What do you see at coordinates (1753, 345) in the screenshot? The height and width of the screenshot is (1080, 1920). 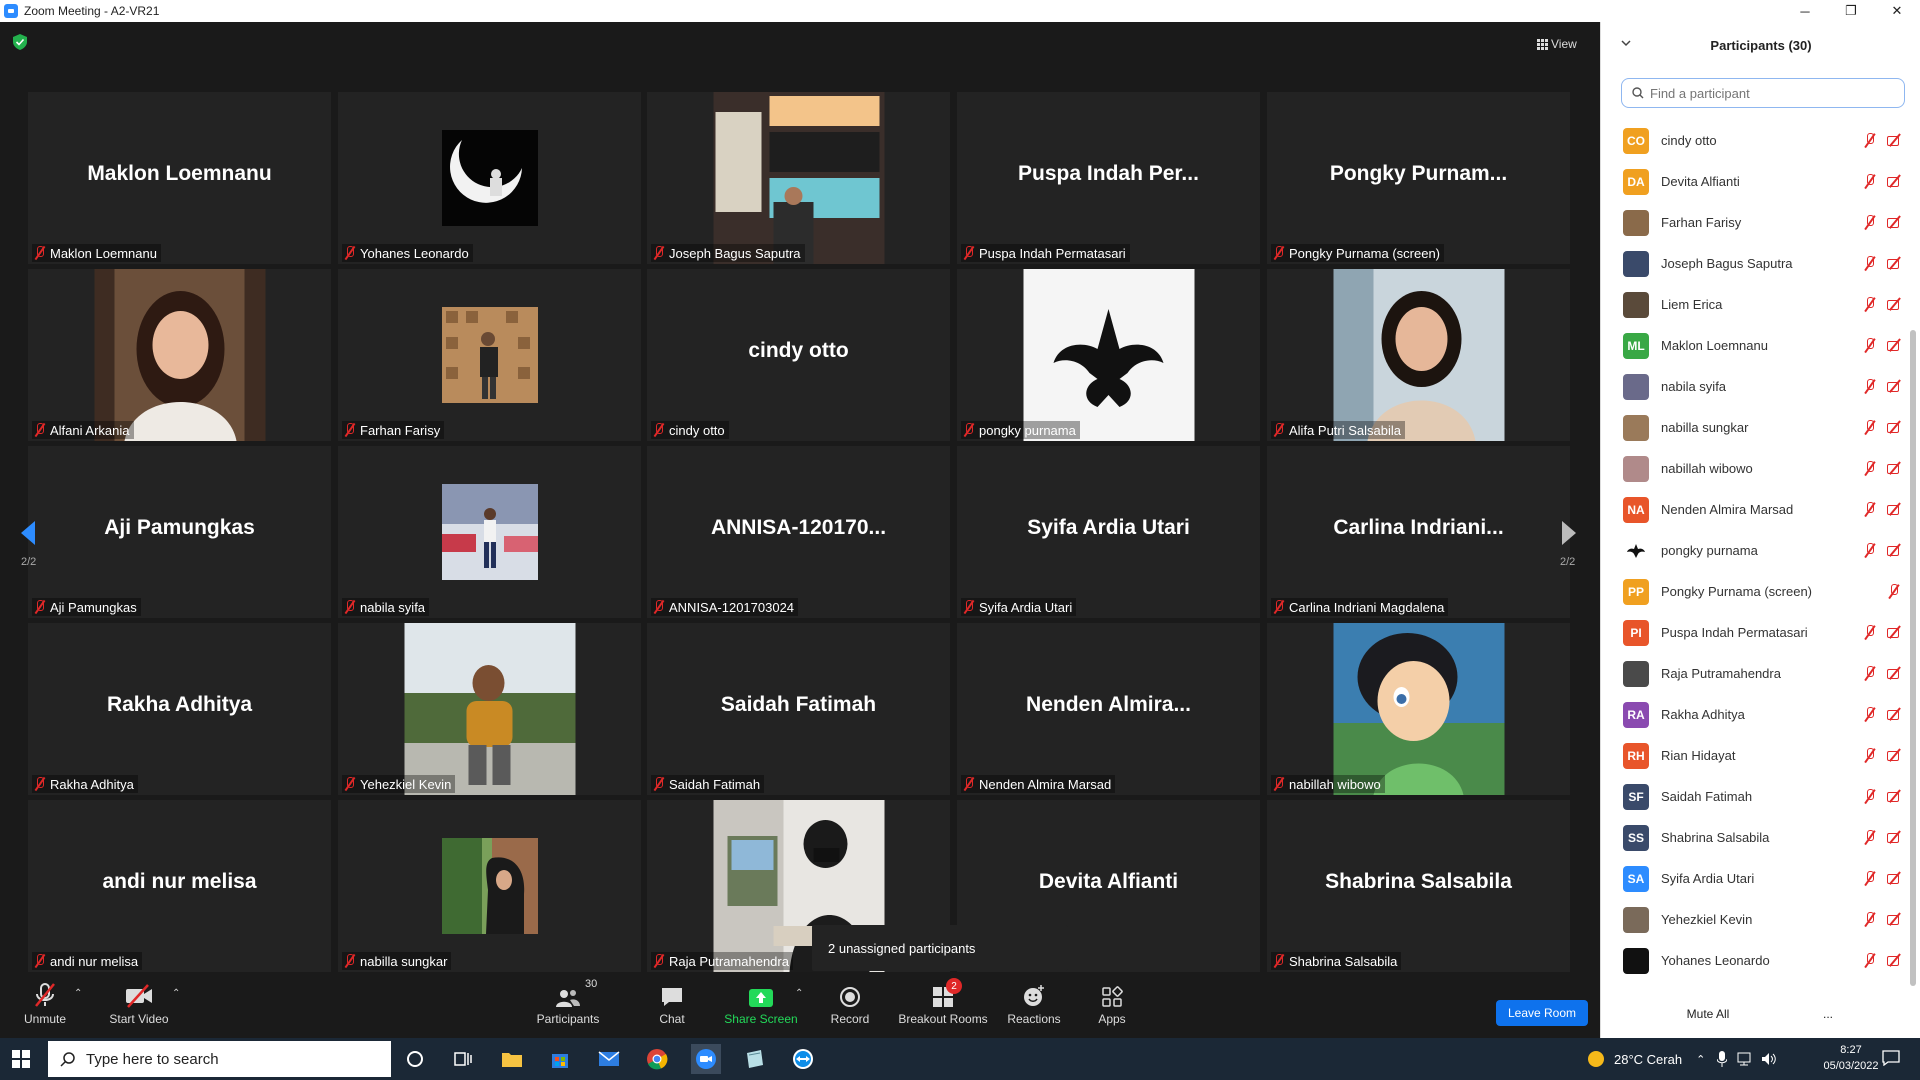 I see `participant-row: ML Maklon Loemnanu` at bounding box center [1753, 345].